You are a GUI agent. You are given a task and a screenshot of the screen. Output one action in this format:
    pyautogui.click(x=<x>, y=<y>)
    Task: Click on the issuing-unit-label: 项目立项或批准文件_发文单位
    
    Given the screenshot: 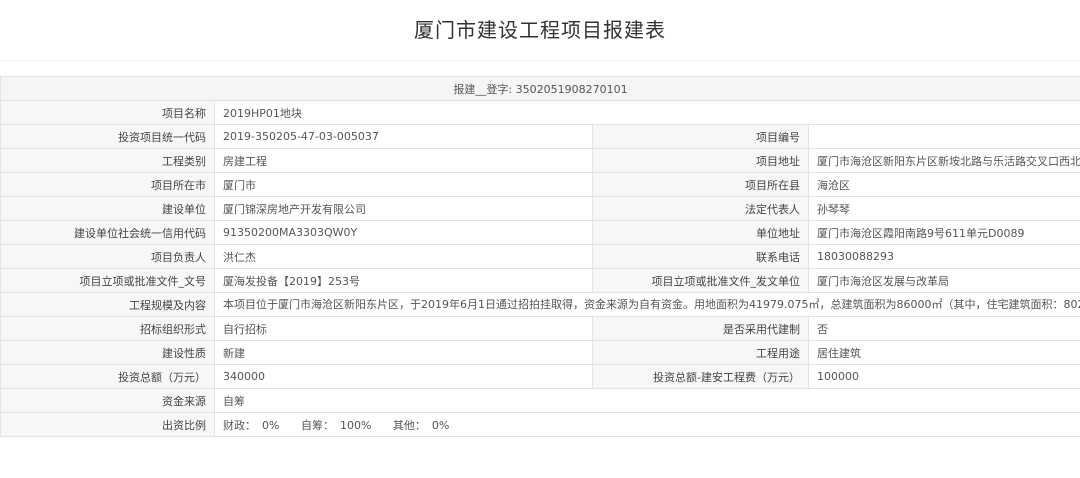 What is the action you would take?
    pyautogui.click(x=700, y=280)
    